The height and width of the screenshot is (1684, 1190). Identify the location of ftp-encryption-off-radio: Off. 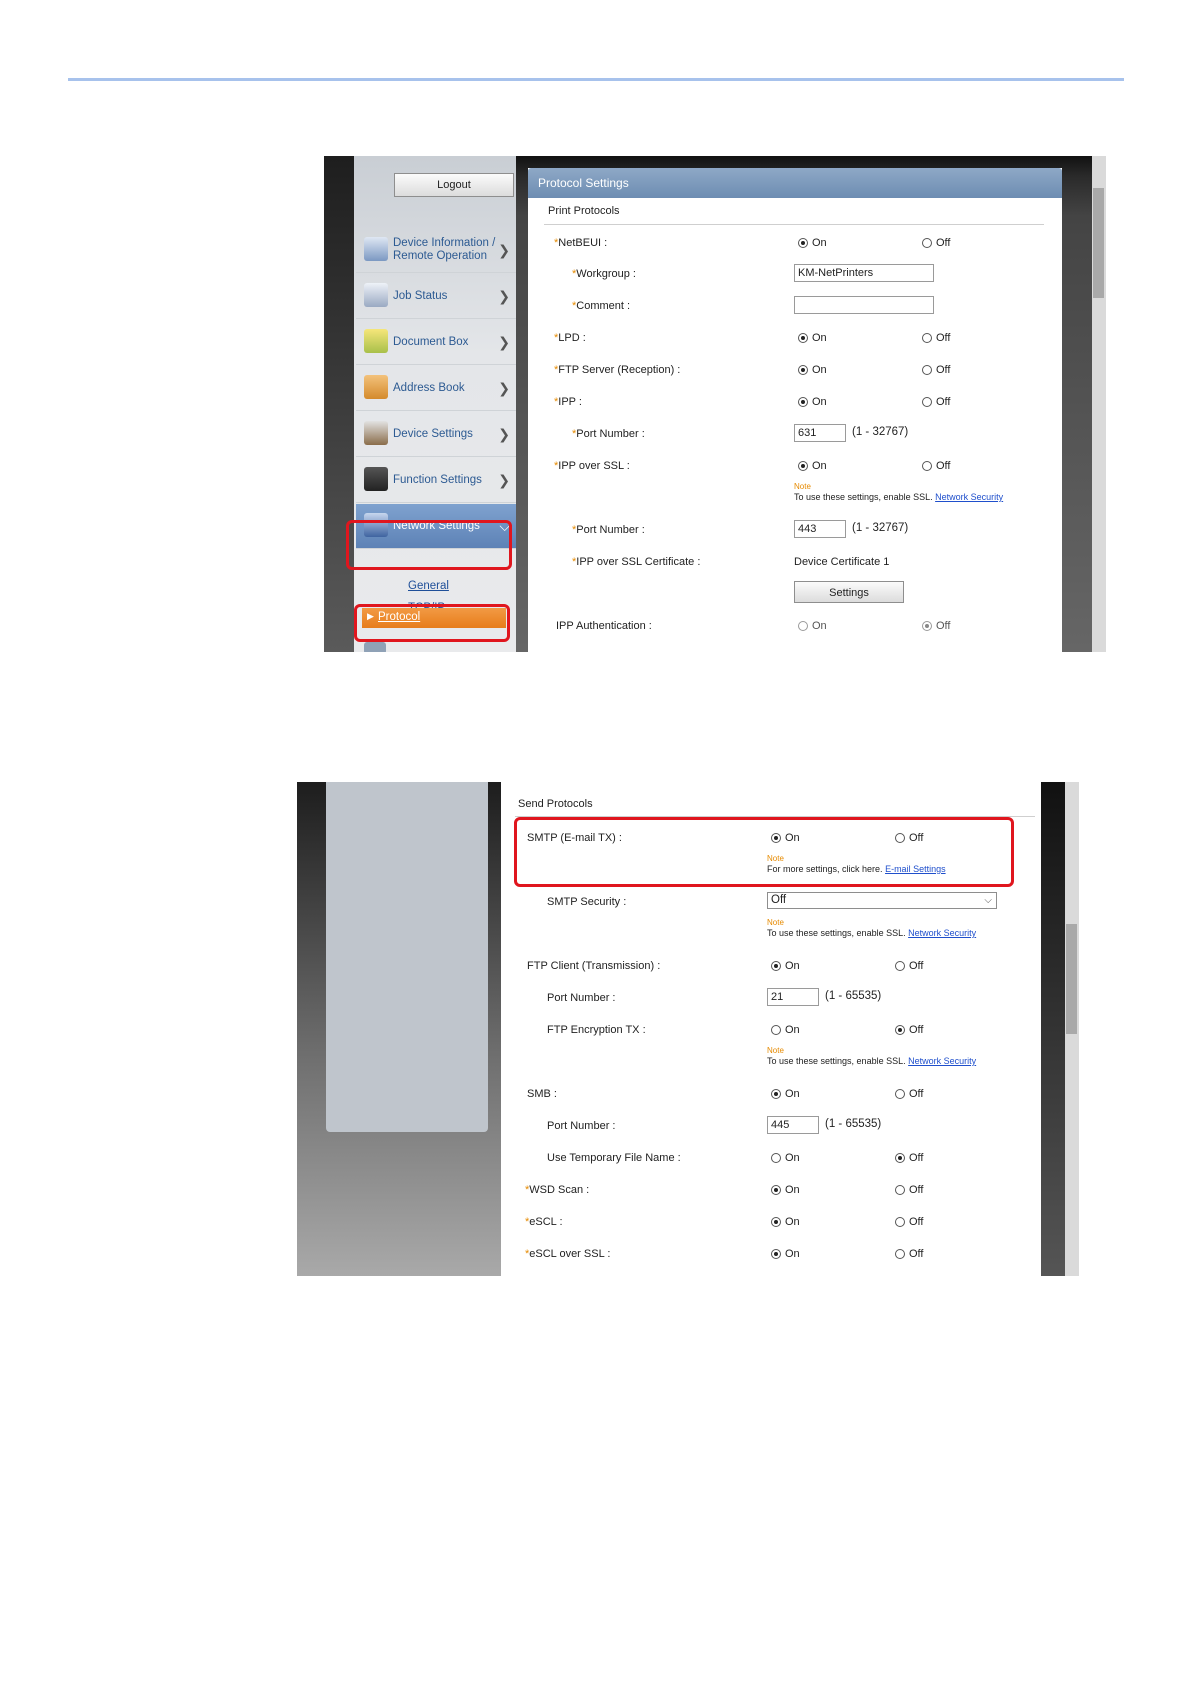
(909, 1030).